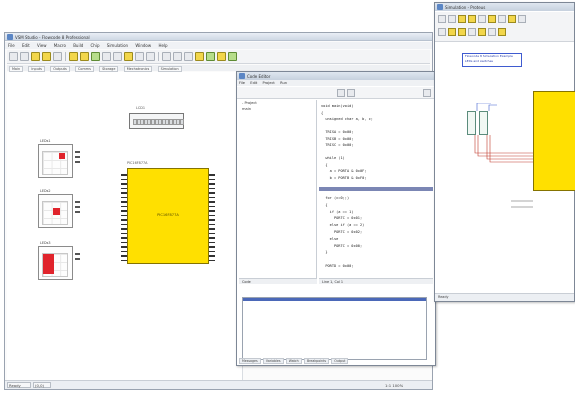  Describe the element at coordinates (188, 56) in the screenshot. I see `stop-button` at that location.